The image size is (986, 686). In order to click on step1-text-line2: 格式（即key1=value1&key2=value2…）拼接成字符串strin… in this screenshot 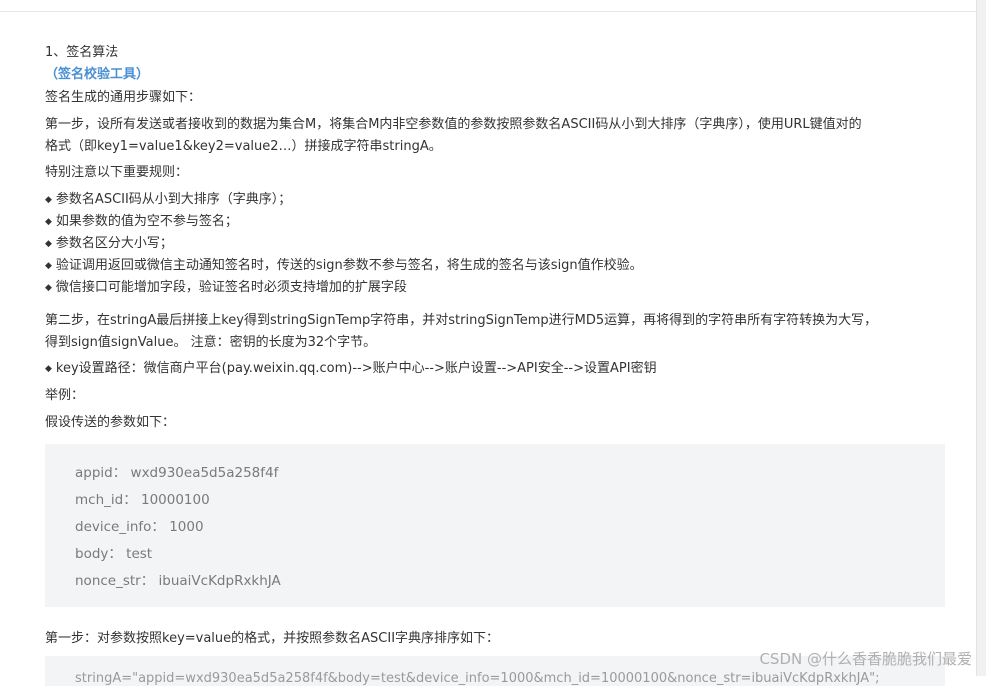, I will do `click(243, 146)`.